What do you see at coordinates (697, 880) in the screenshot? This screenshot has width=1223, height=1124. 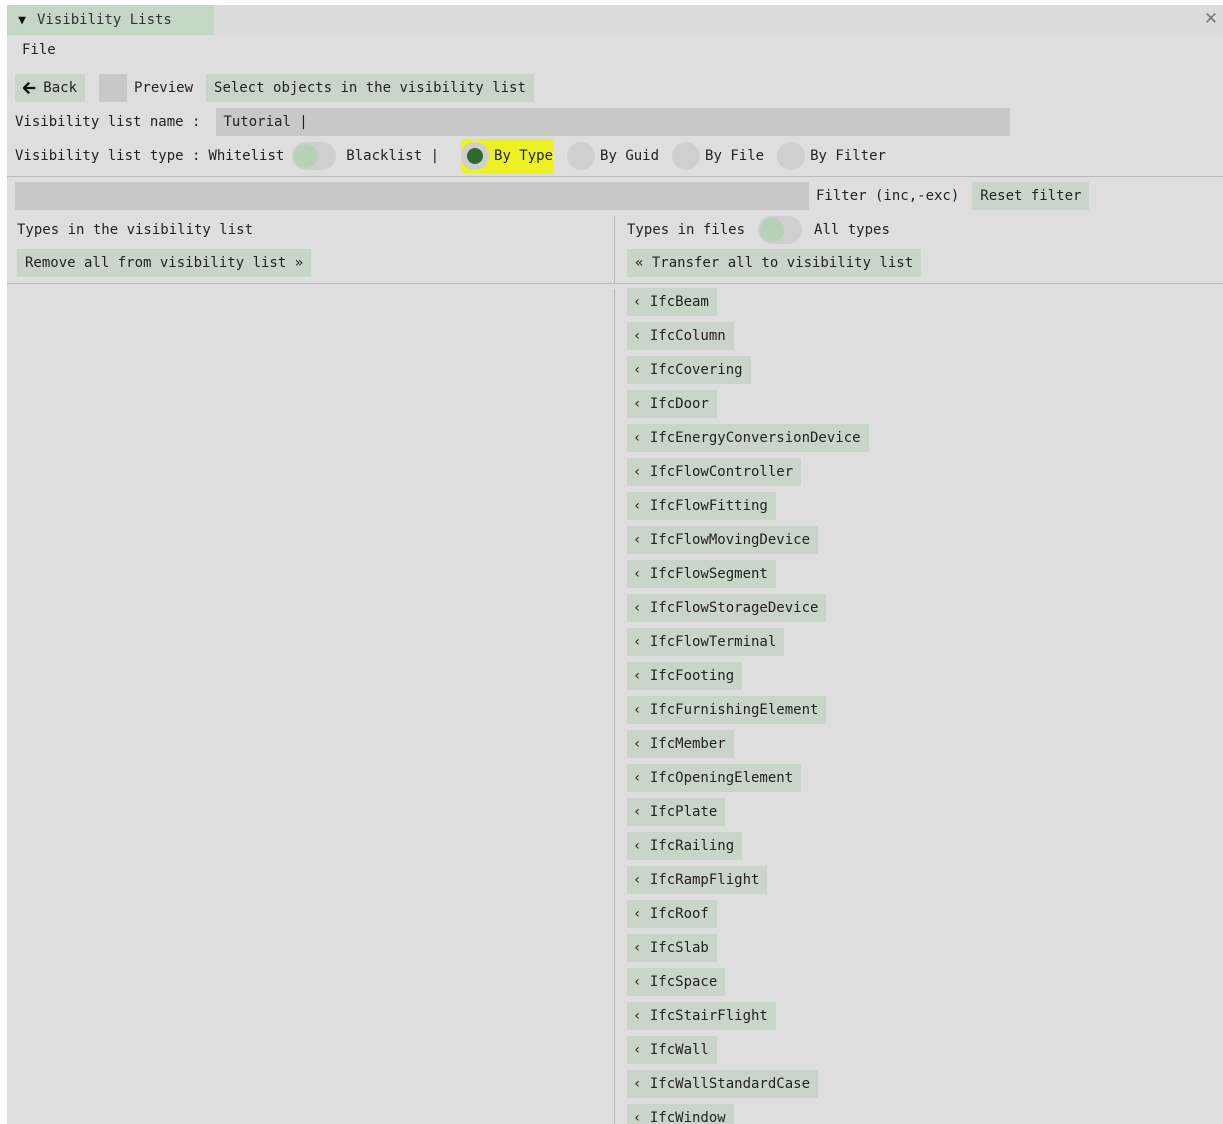 I see `type-item: ‹ IfcRampFlight` at bounding box center [697, 880].